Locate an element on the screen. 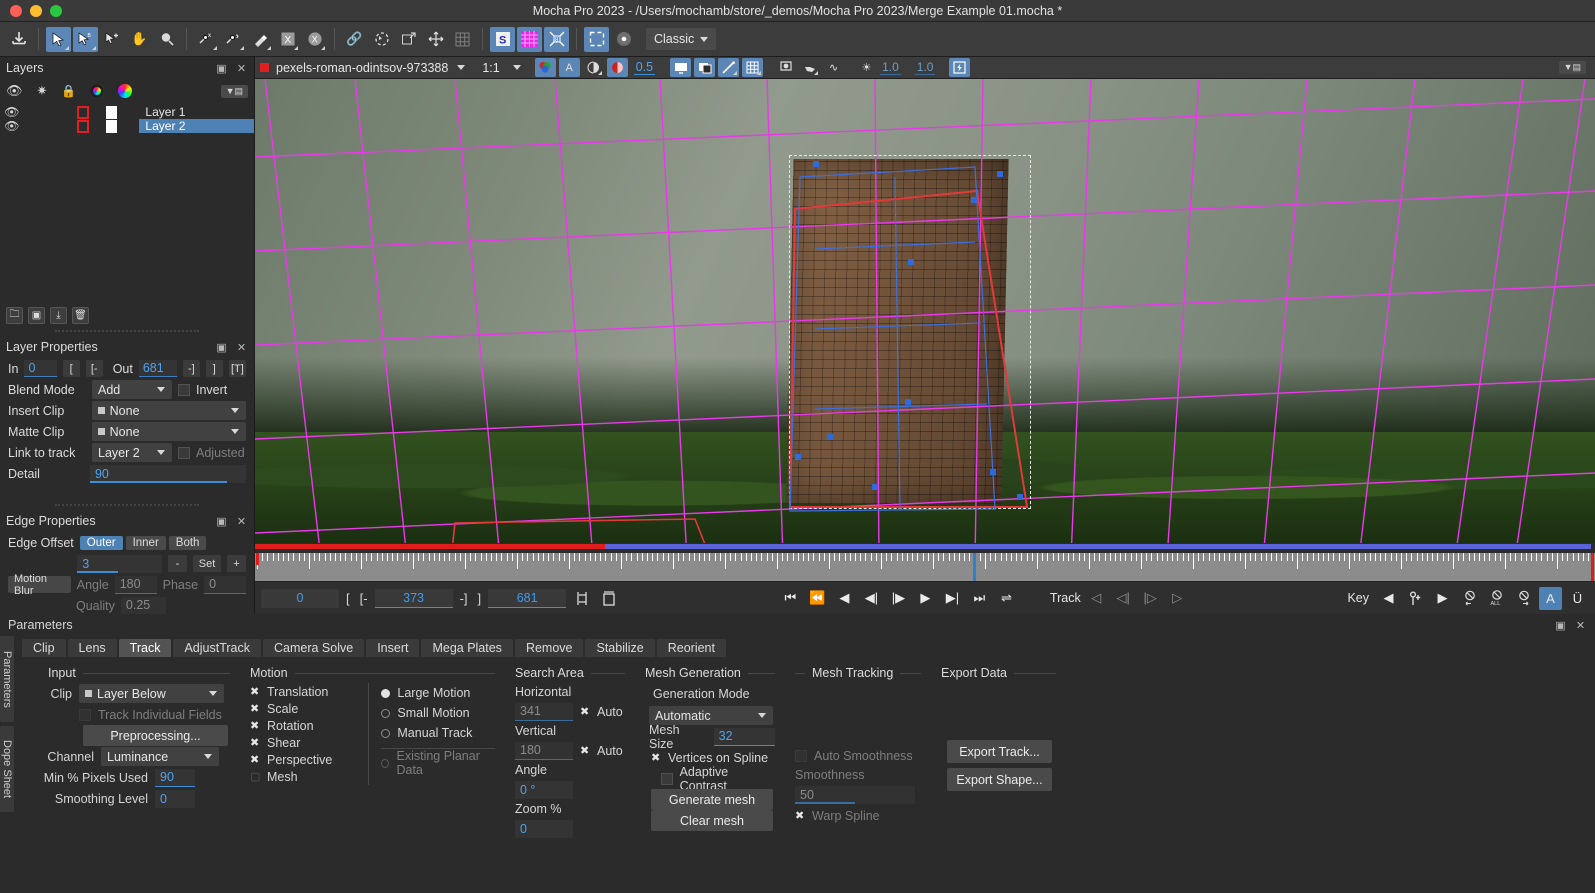  show-planar-grid-icon is located at coordinates (596, 39).